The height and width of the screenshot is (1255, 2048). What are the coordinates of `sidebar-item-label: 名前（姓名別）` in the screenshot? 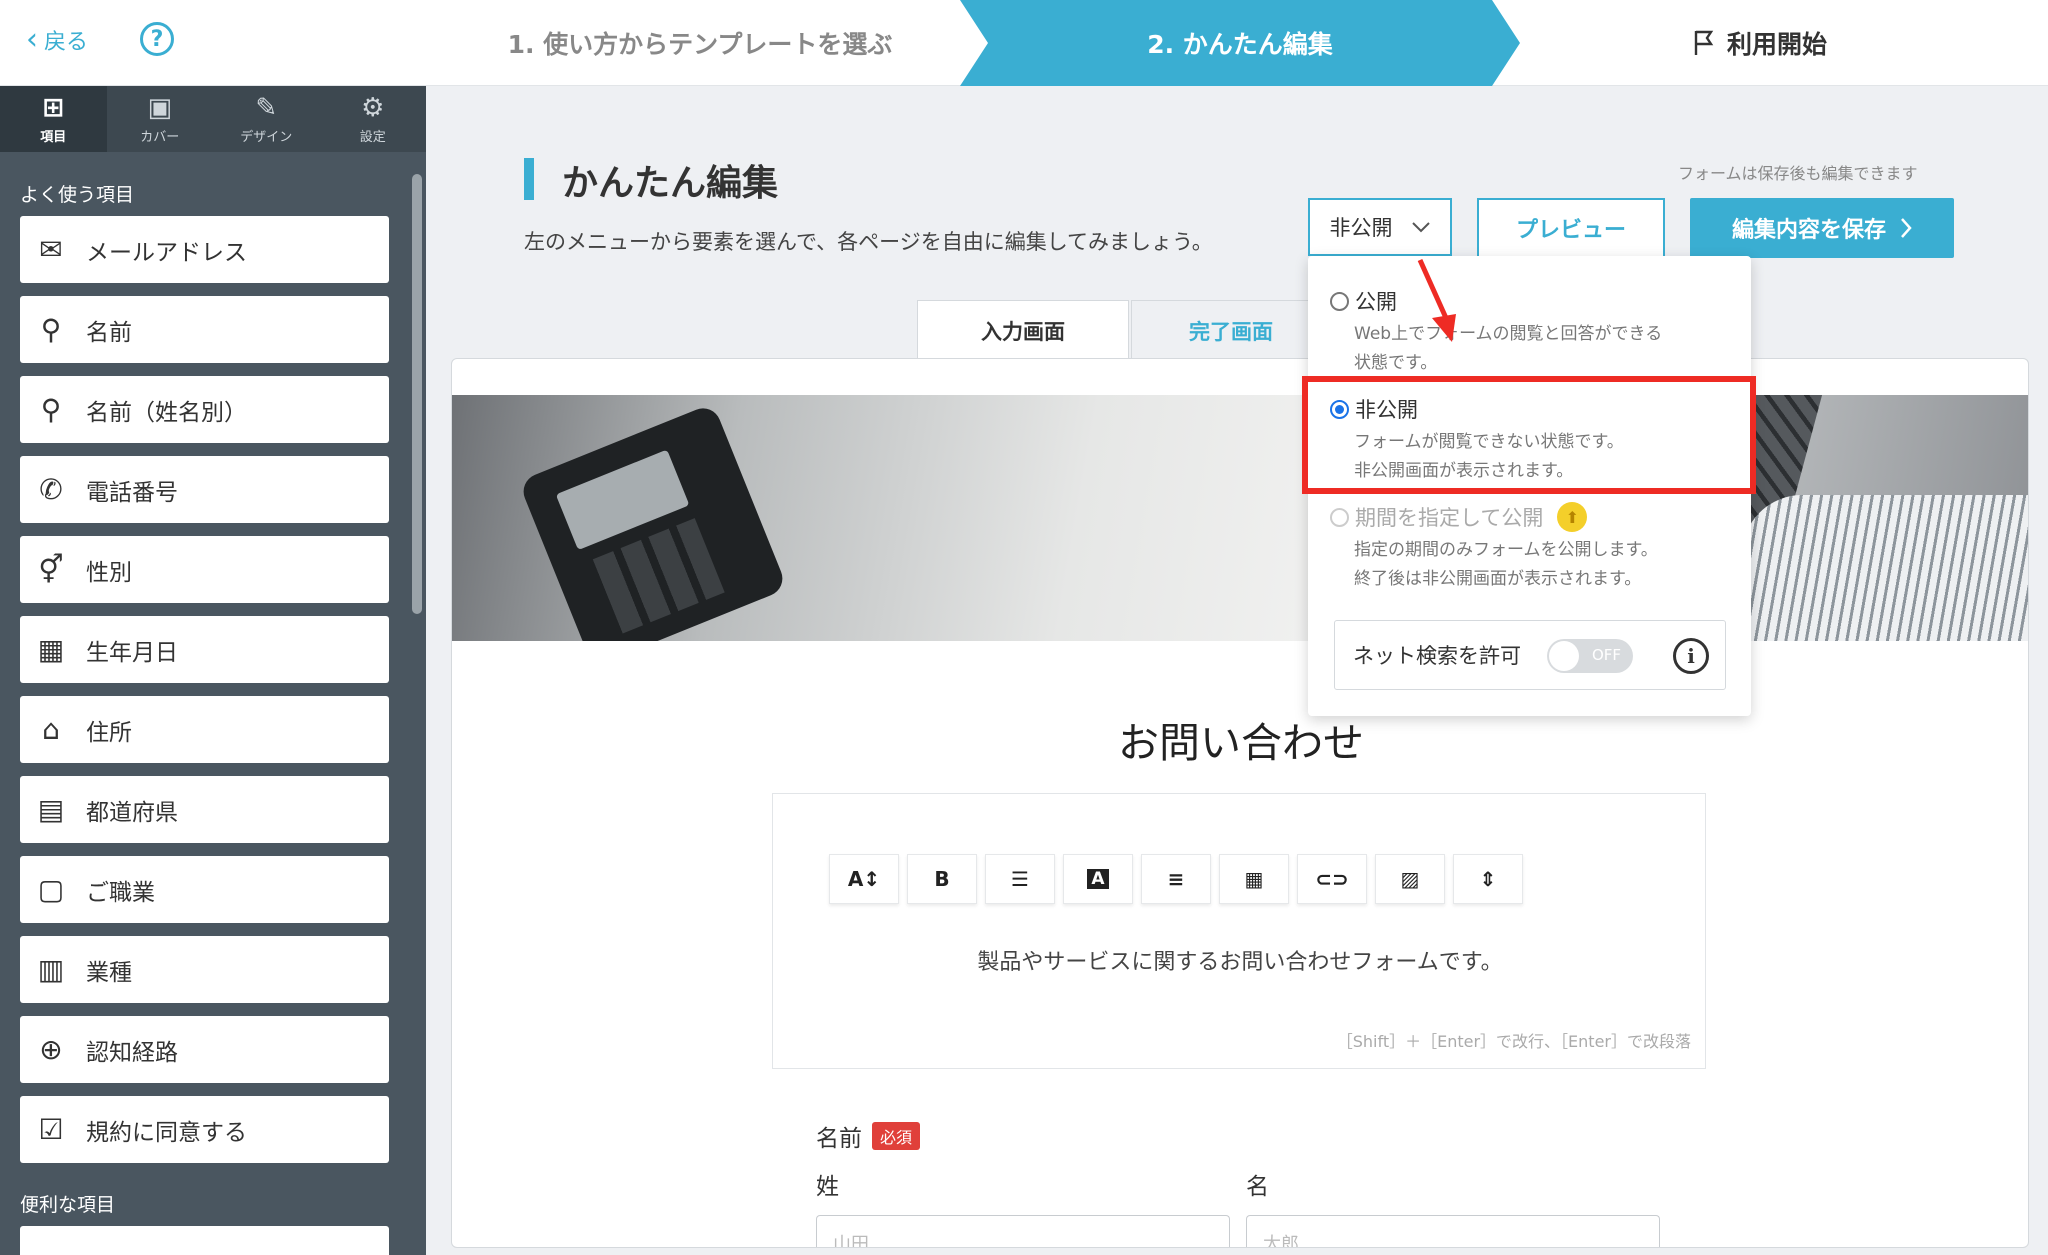 It's located at (166, 412).